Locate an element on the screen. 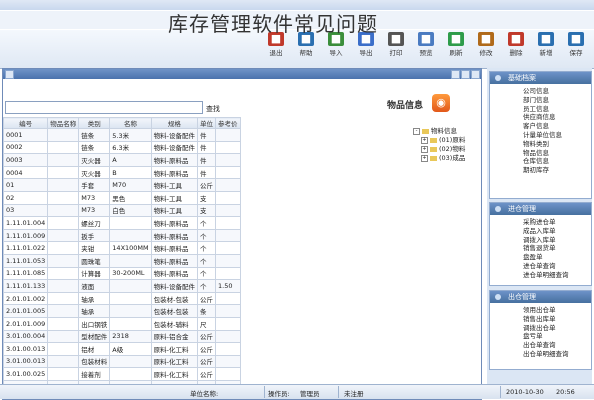 Image resolution: width=594 pixels, height=400 pixels. column-header: 名称 is located at coordinates (130, 123).